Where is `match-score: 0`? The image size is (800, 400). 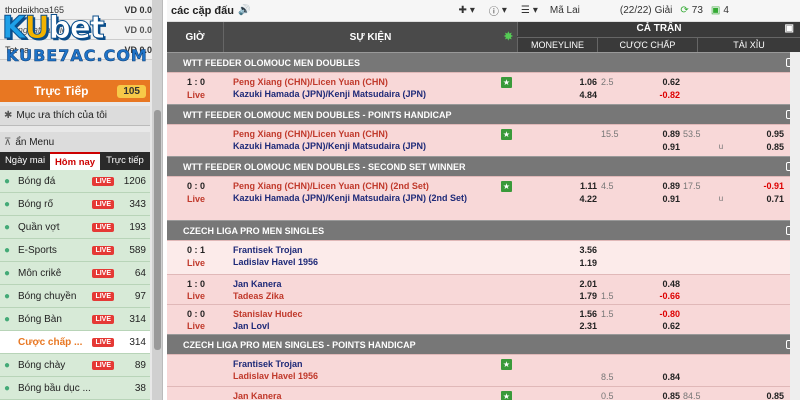
match-score: 0 is located at coordinates (196, 314).